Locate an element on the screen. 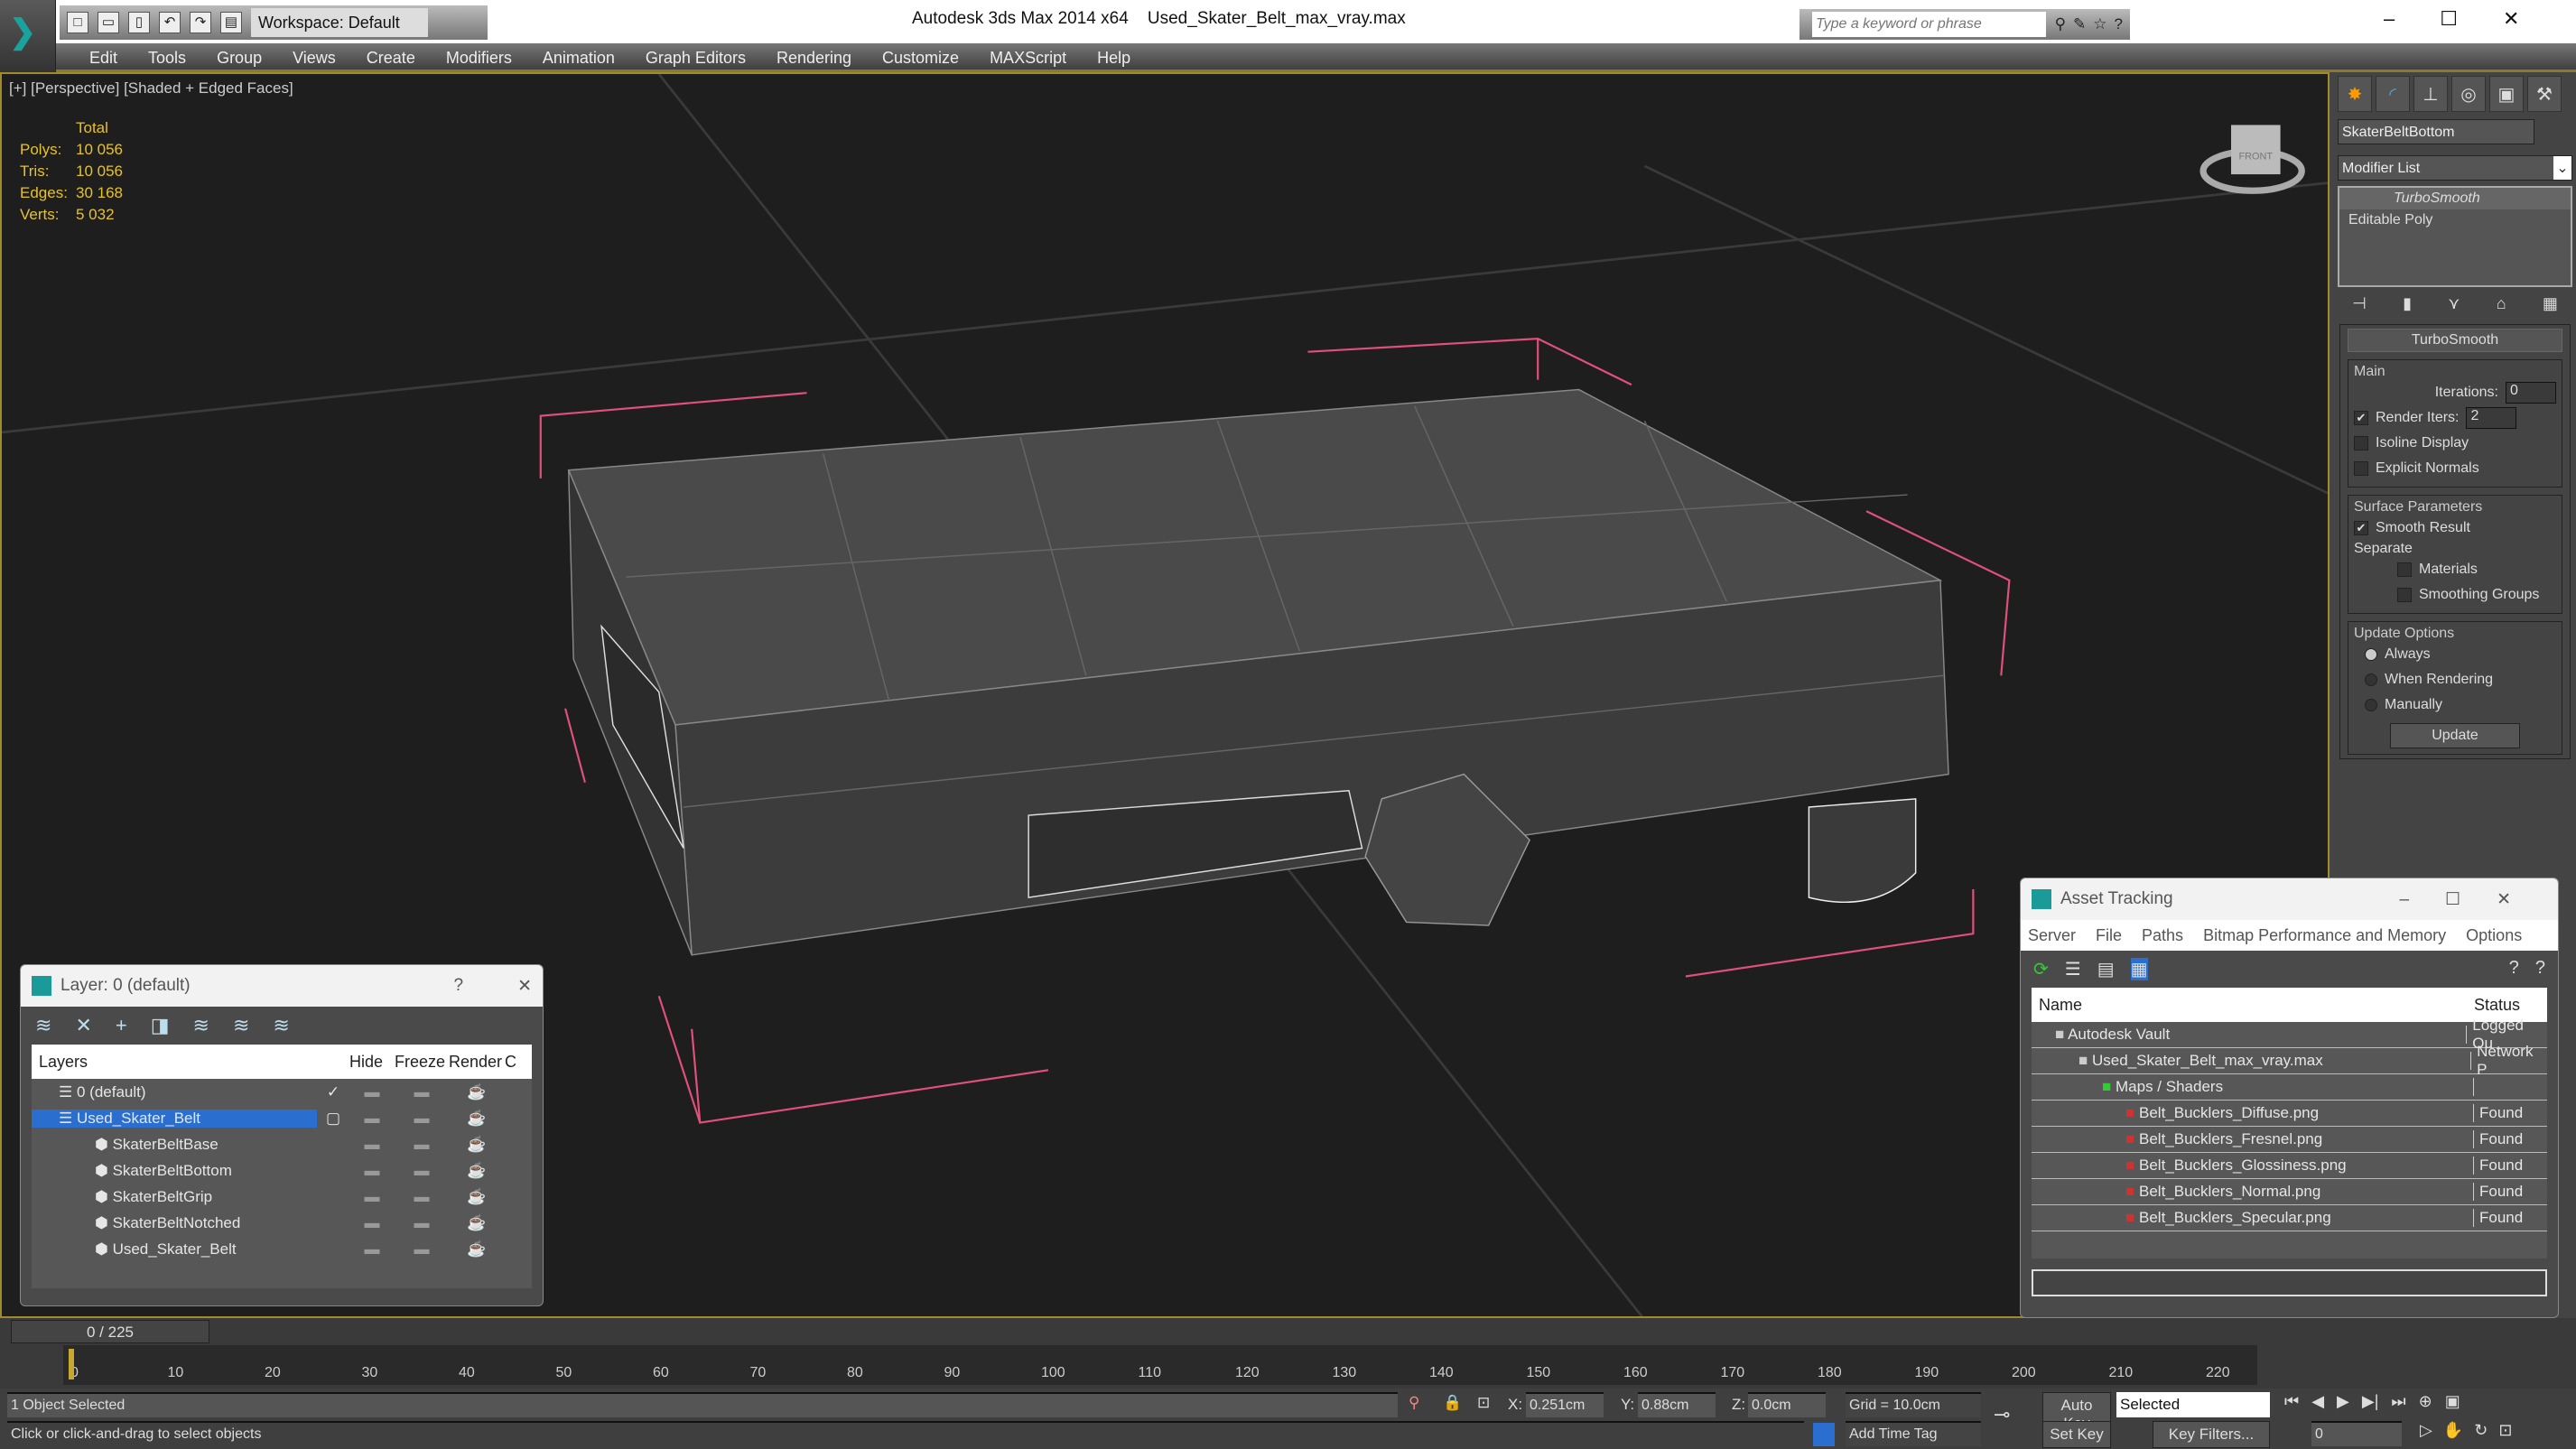 The height and width of the screenshot is (1449, 2576). isolate-icon: ⚲ is located at coordinates (1414, 1403).